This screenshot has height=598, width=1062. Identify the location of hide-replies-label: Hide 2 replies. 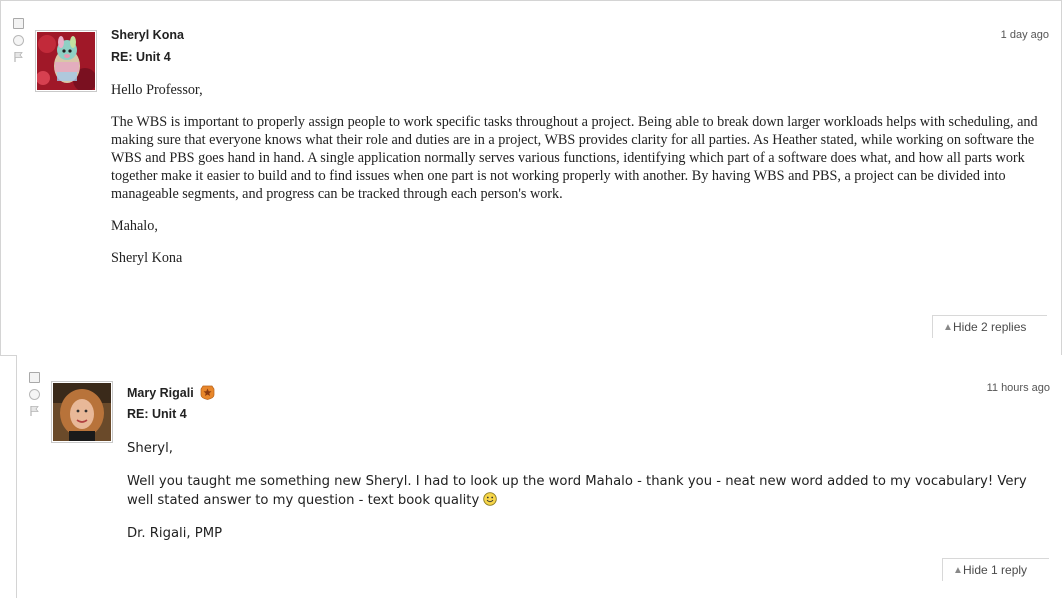
(990, 327).